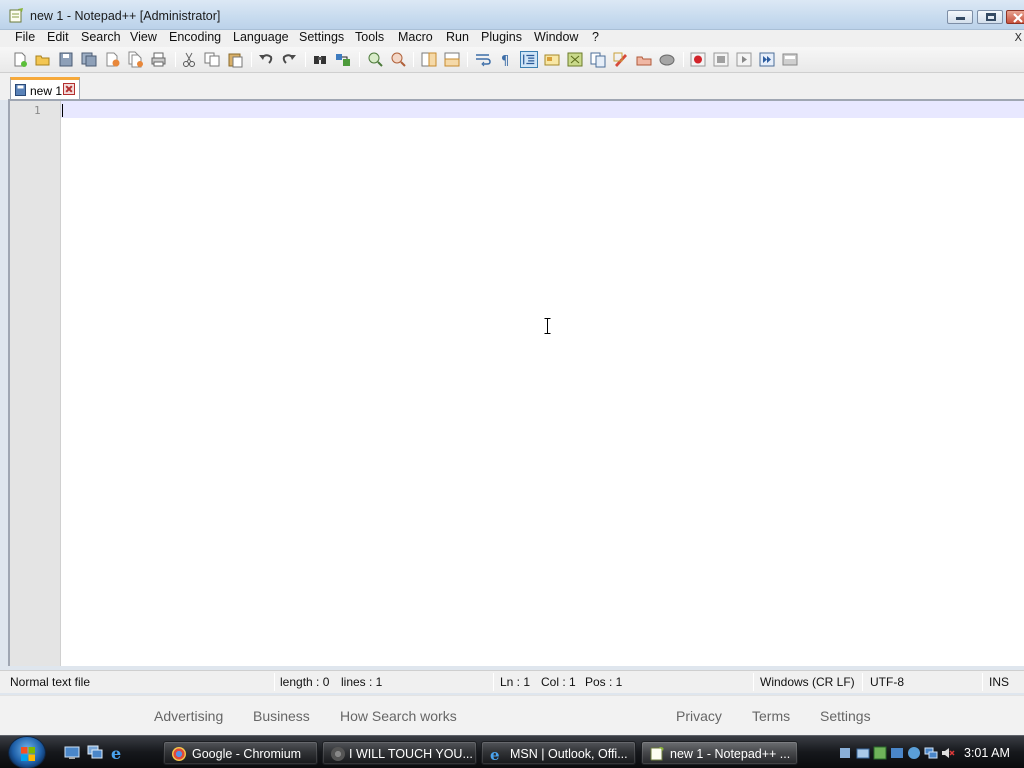 The width and height of the screenshot is (1024, 768). I want to click on replace-icon, so click(343, 59).